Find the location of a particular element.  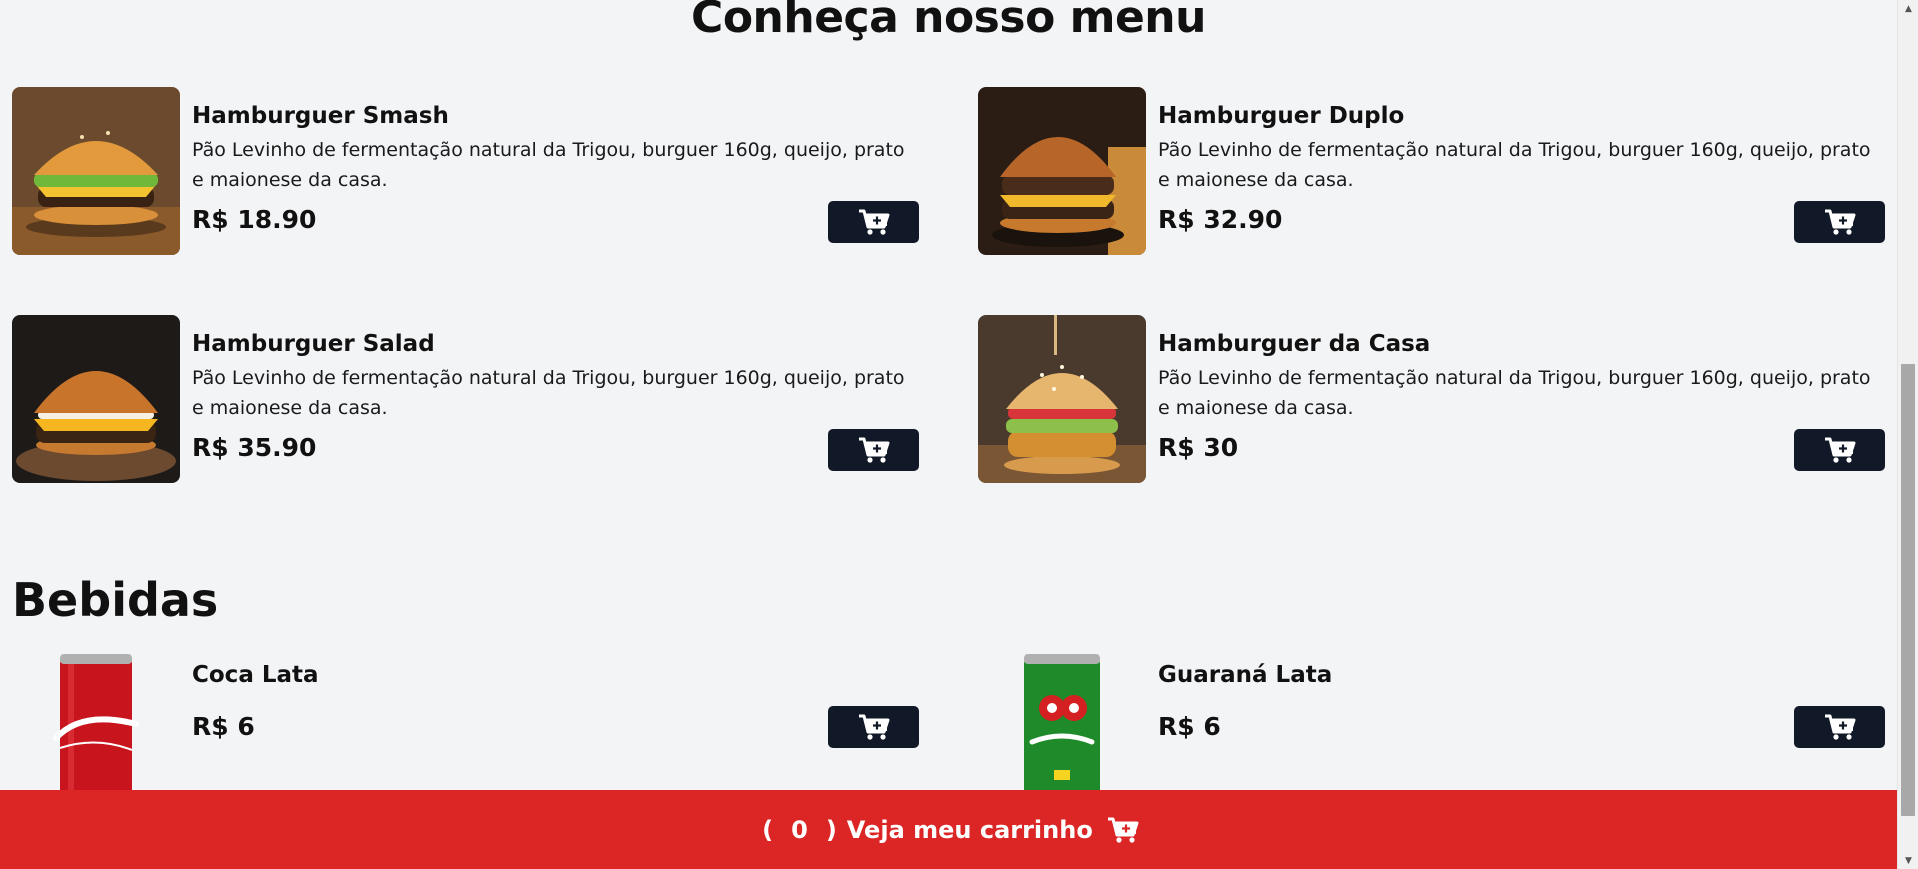

menu-item-name: Hamburguer Salad is located at coordinates (313, 344).